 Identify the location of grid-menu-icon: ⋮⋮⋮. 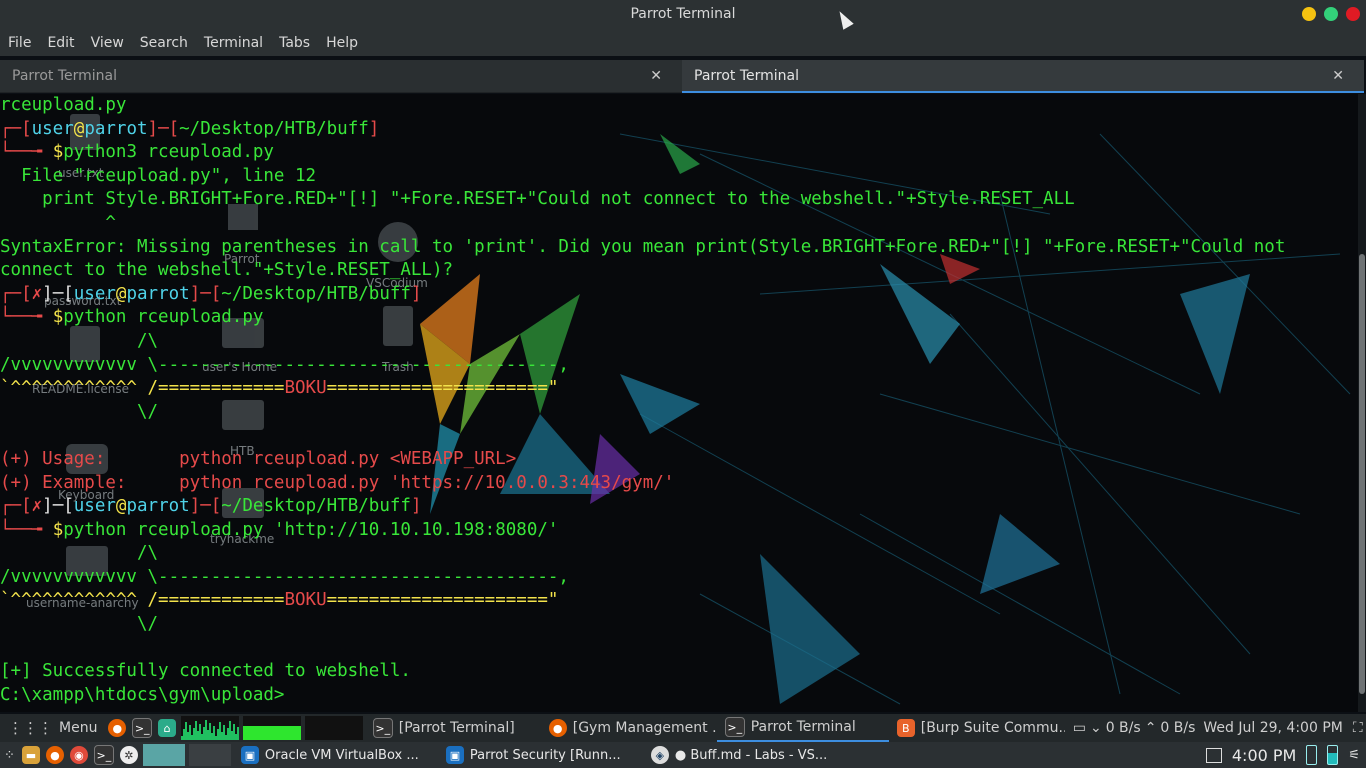
(30, 728).